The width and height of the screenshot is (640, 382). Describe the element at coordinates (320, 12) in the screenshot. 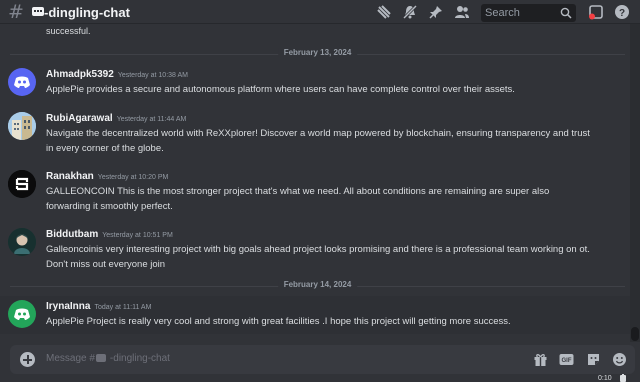

I see `channel-header: # -dingling-chat Search ?` at that location.